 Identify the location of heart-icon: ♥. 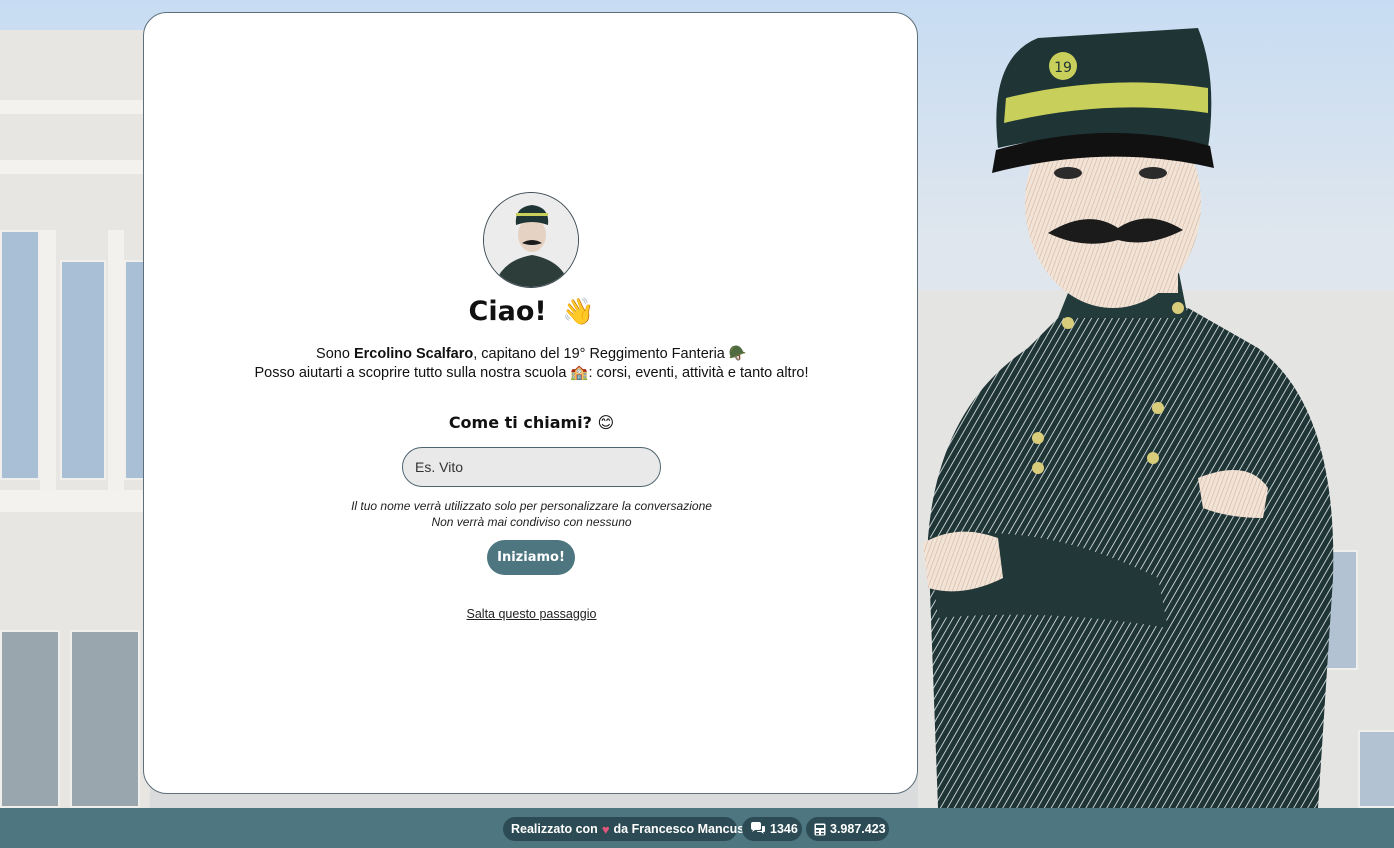
(605, 829).